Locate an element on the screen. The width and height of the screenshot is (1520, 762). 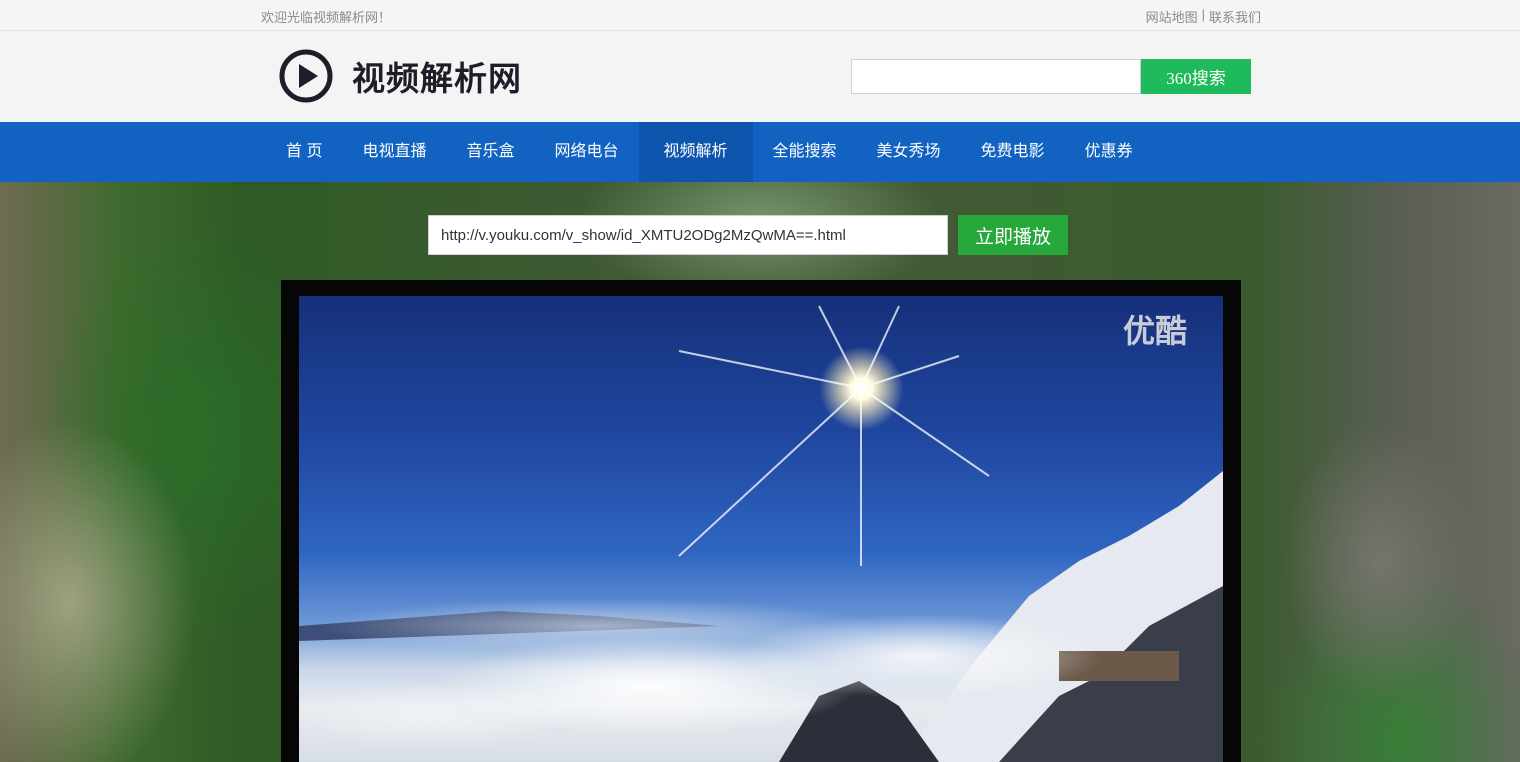
nav-item-radio: 网络电台 is located at coordinates (586, 152).